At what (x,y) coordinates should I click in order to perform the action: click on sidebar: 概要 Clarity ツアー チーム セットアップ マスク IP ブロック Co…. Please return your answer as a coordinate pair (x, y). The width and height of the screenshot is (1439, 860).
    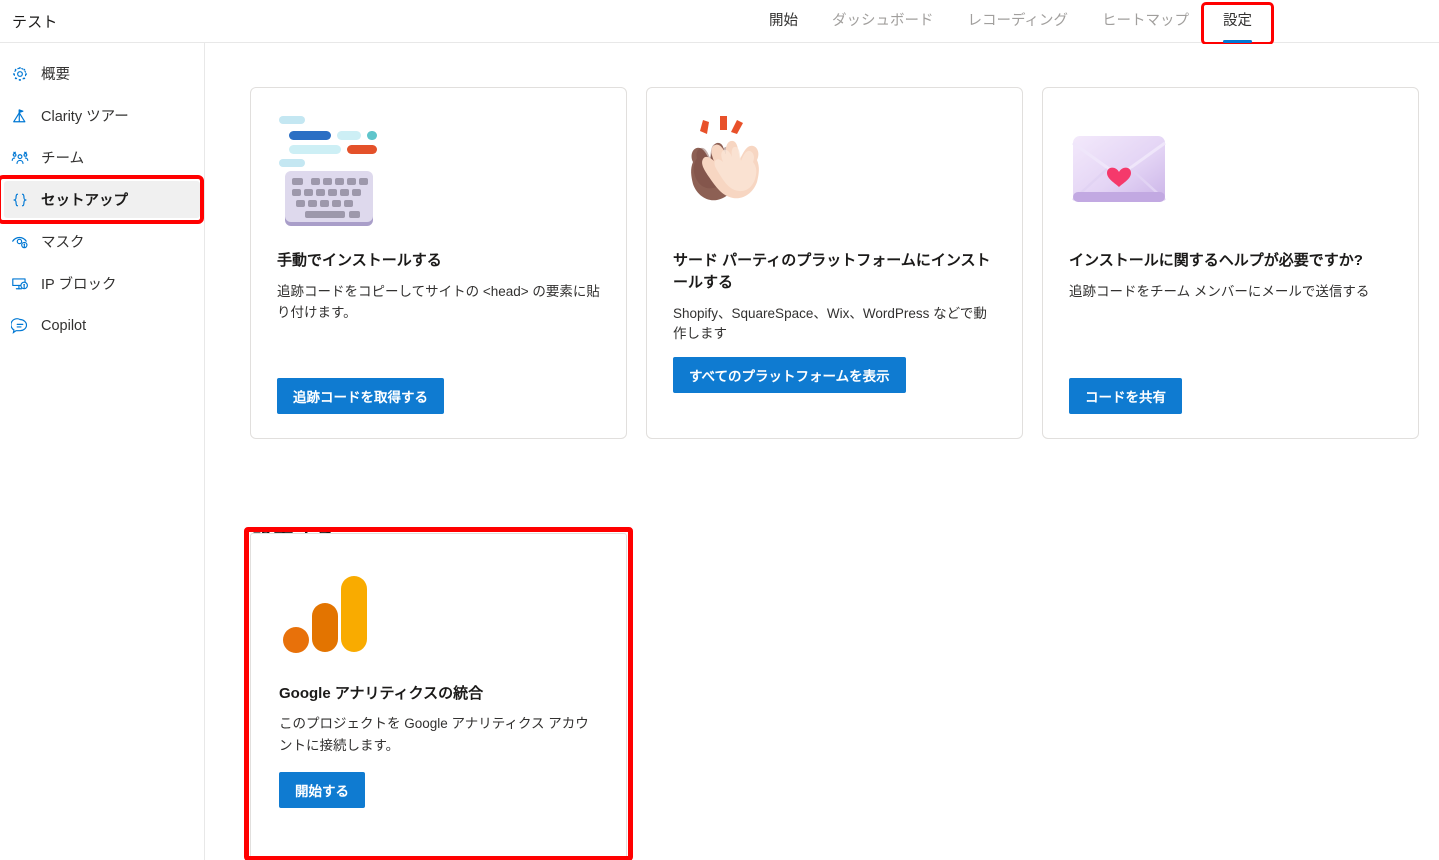
    Looking at the image, I should click on (102, 451).